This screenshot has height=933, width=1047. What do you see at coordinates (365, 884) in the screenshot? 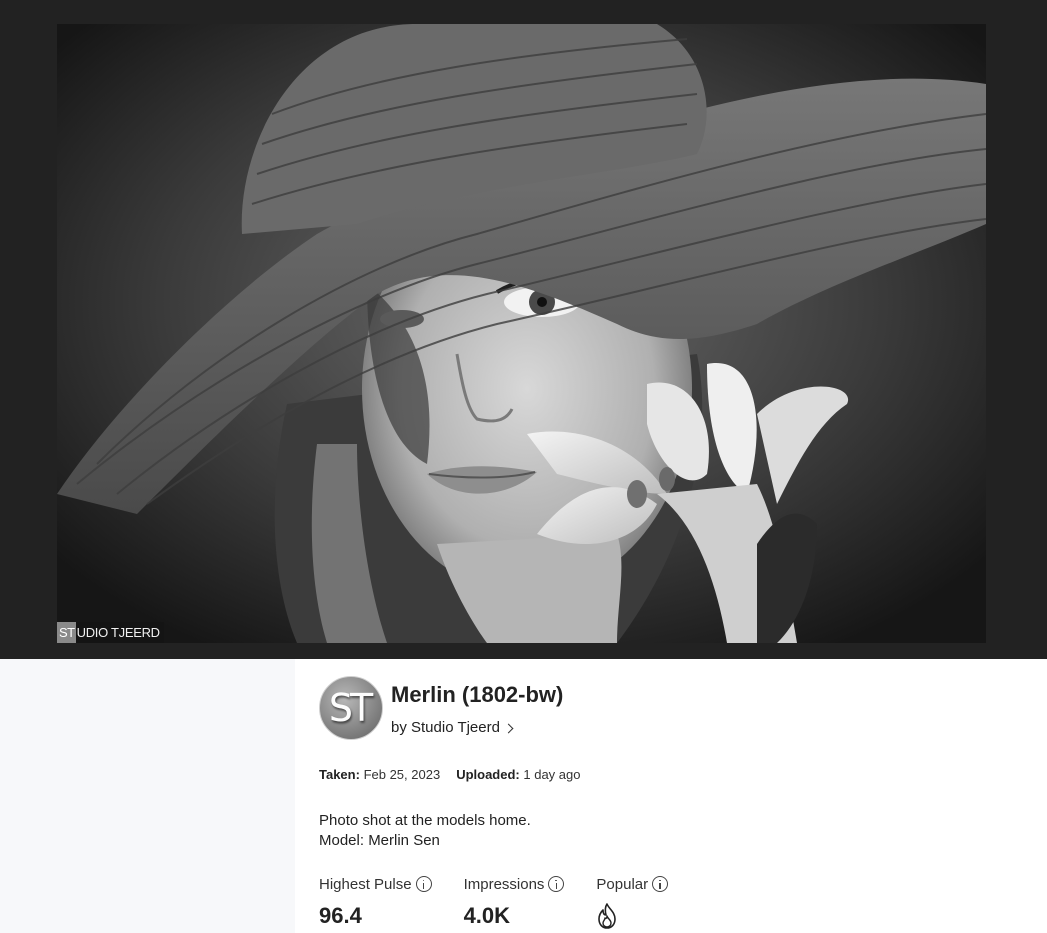
I see `highest-pulse-label: Highest Pulse` at bounding box center [365, 884].